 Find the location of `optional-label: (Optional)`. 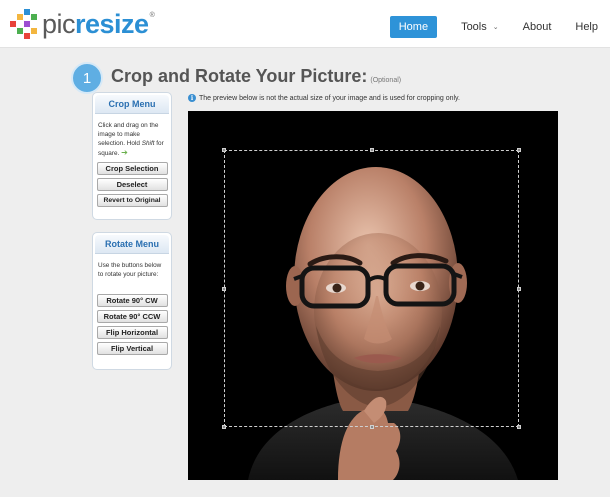

optional-label: (Optional) is located at coordinates (386, 80).